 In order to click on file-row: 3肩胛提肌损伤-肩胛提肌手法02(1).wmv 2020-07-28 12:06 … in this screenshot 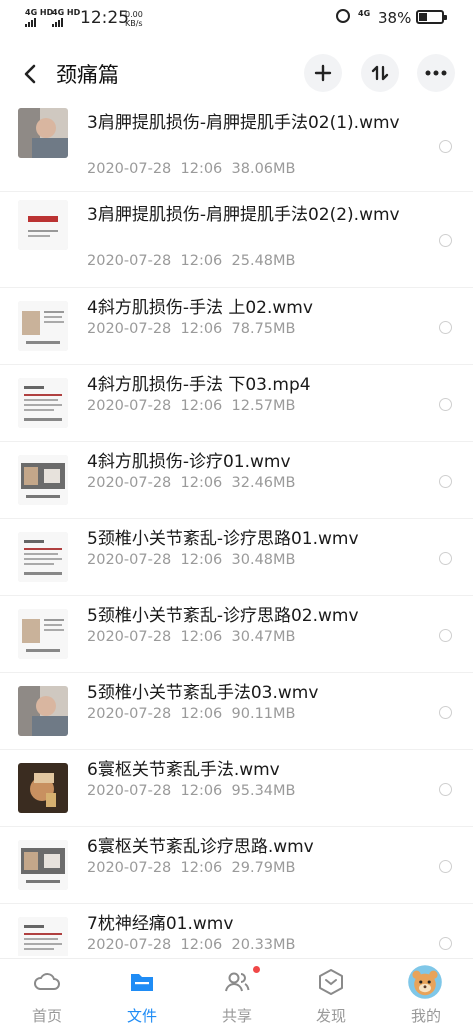, I will do `click(236, 146)`.